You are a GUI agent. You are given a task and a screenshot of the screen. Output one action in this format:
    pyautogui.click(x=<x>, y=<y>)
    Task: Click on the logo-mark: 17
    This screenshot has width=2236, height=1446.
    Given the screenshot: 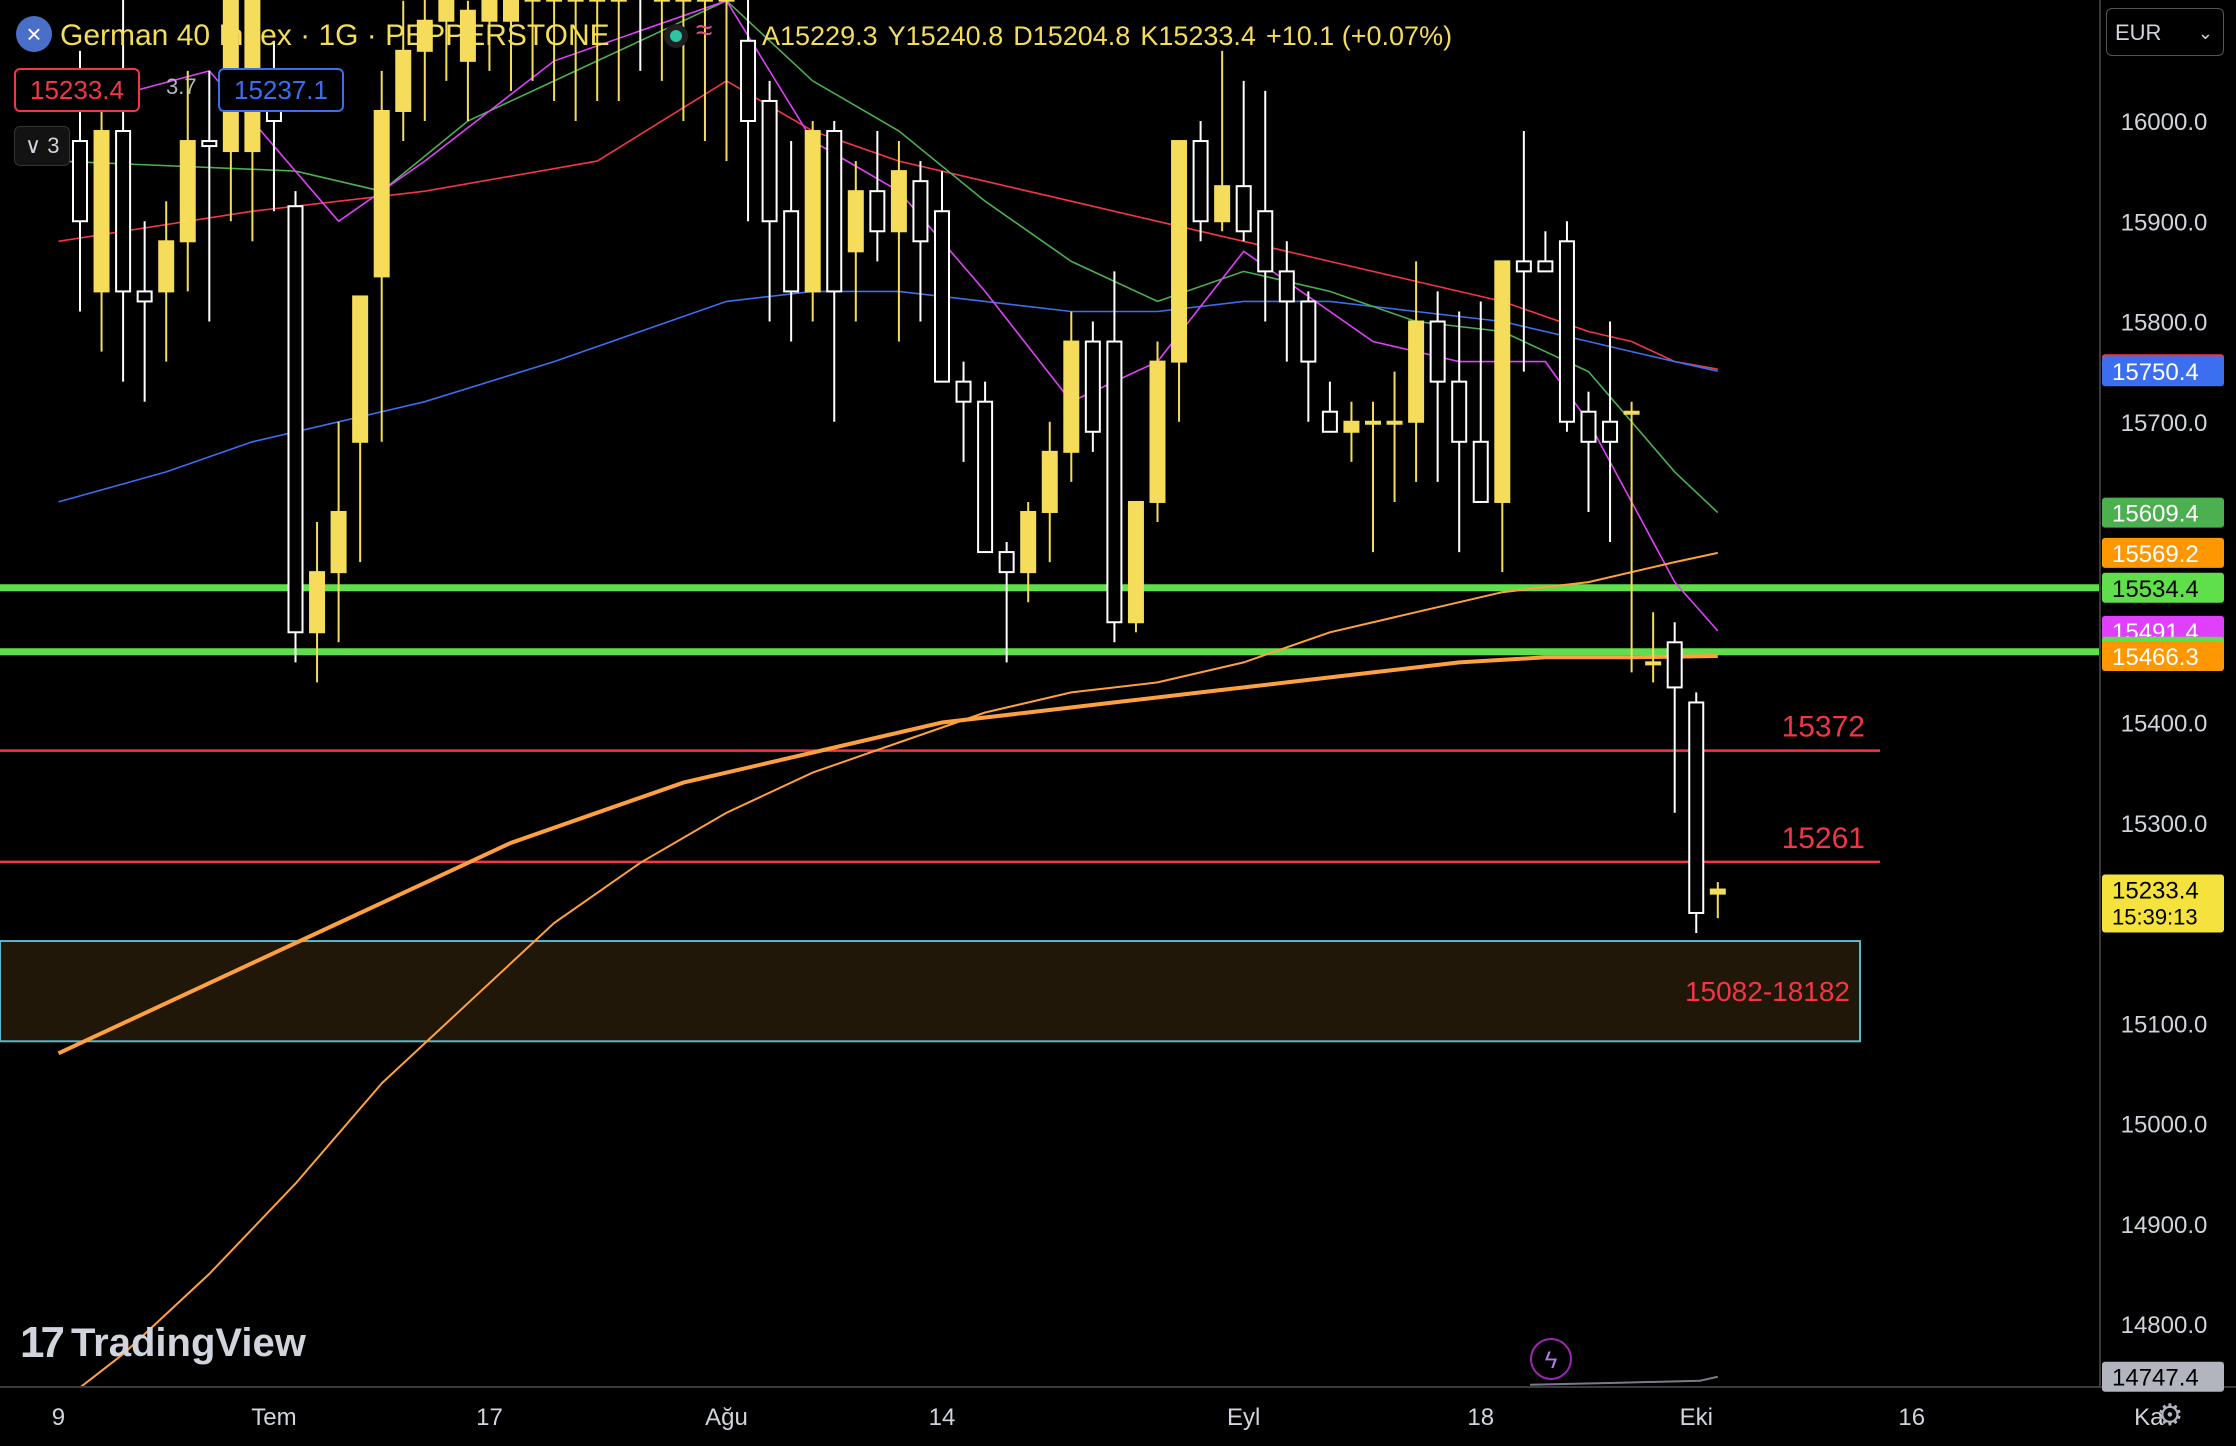 What is the action you would take?
    pyautogui.click(x=42, y=1342)
    